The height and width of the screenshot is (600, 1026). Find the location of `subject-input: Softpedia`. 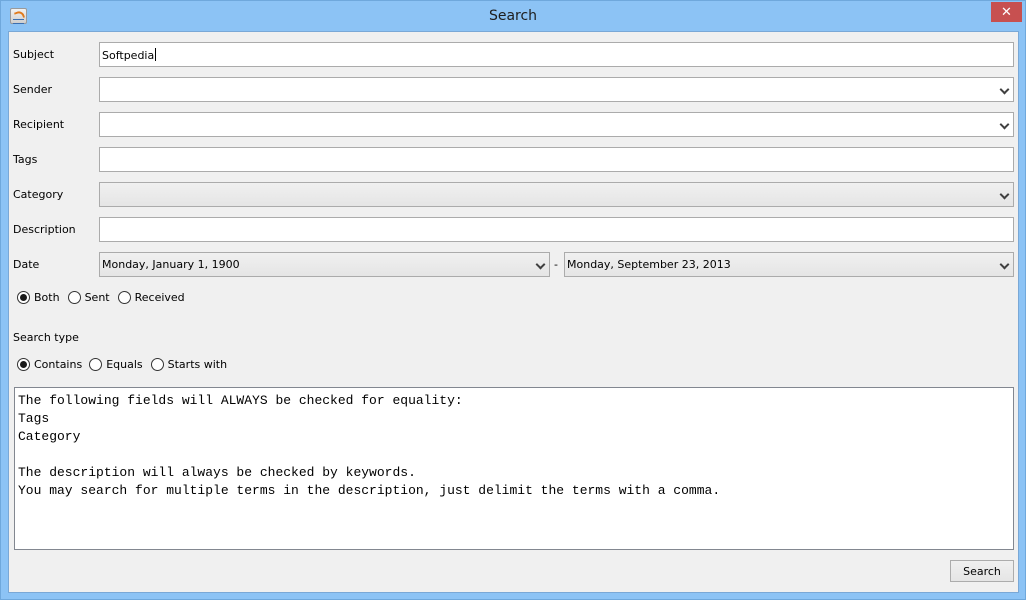

subject-input: Softpedia is located at coordinates (556, 54).